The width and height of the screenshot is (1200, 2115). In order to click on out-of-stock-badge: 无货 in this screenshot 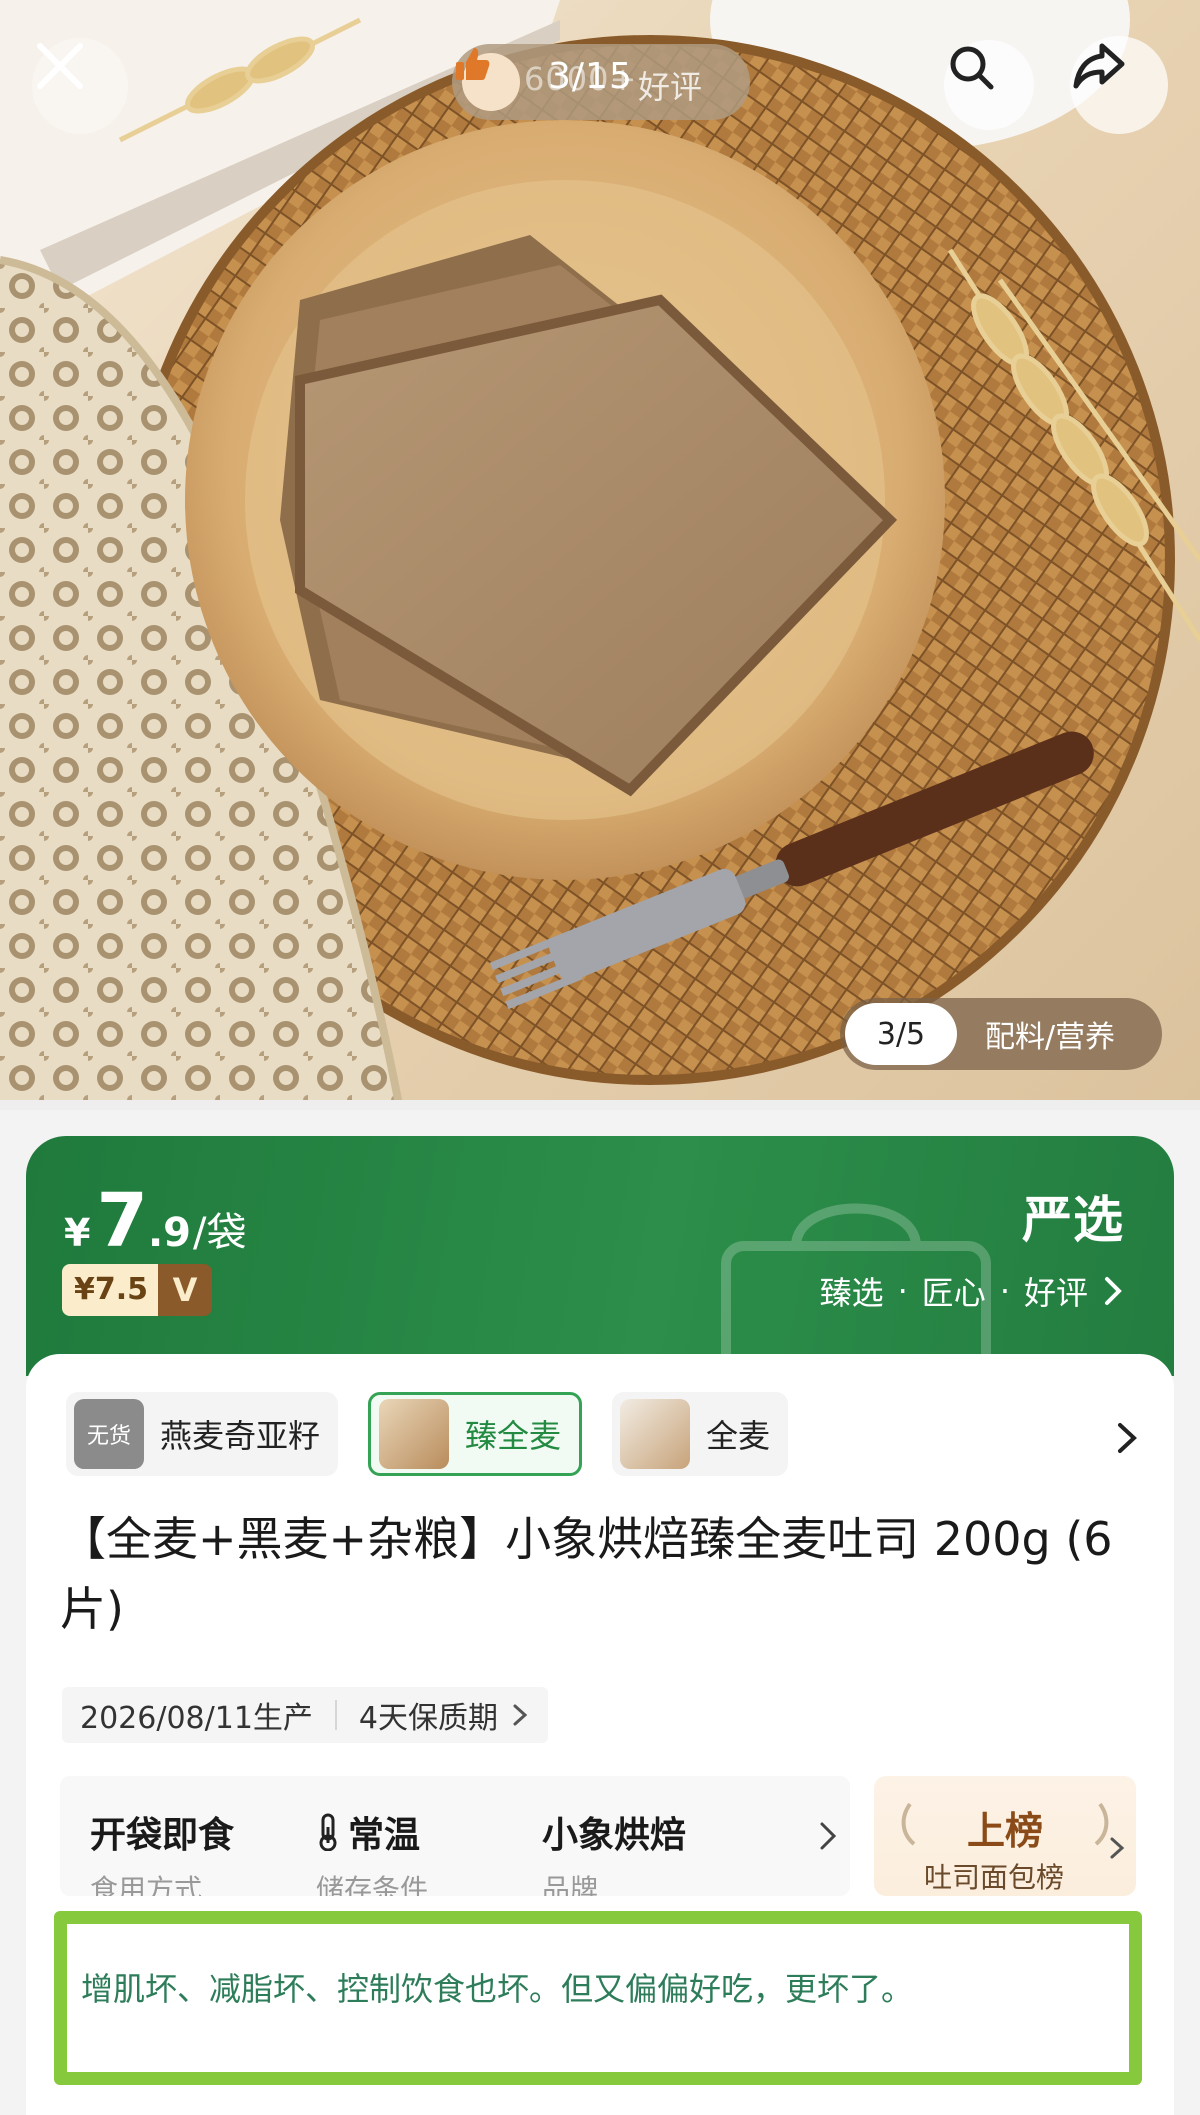, I will do `click(108, 1436)`.